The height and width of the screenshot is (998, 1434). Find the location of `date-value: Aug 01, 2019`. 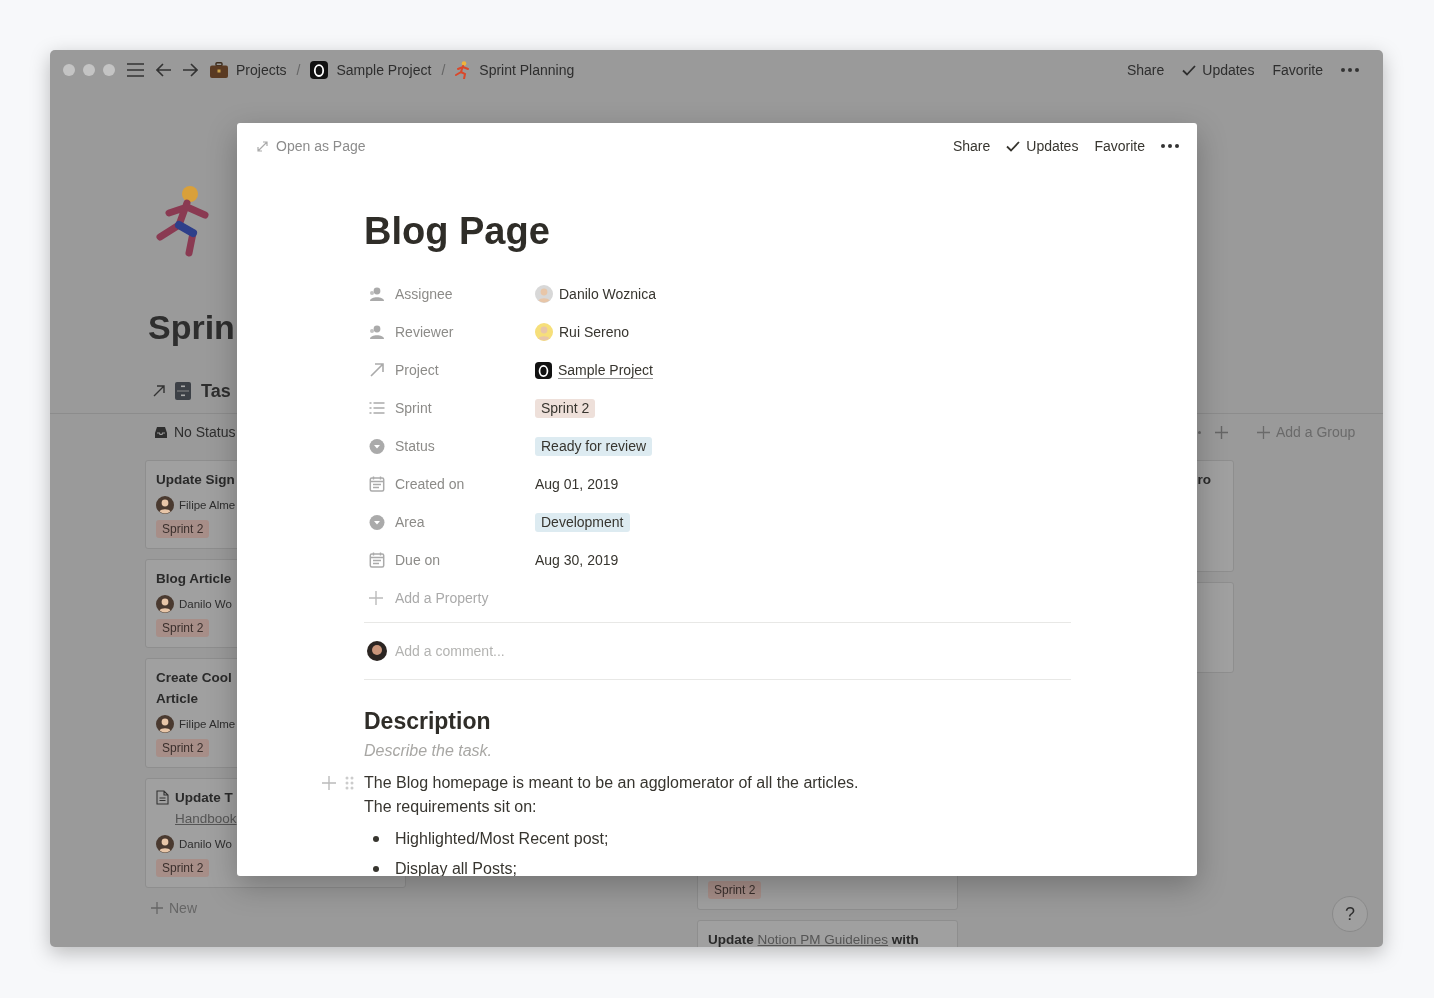

date-value: Aug 01, 2019 is located at coordinates (577, 484).